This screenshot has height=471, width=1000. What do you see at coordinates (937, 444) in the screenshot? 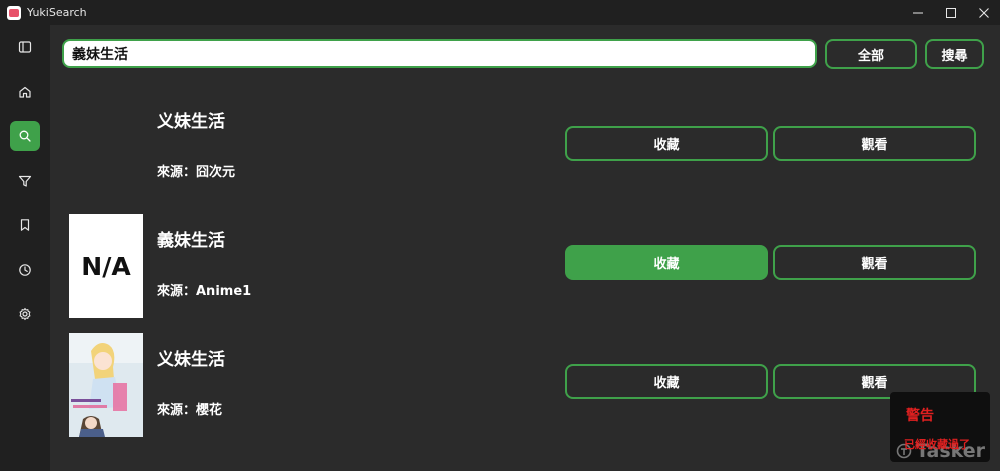
I see `toast-message: 已經收藏過了` at bounding box center [937, 444].